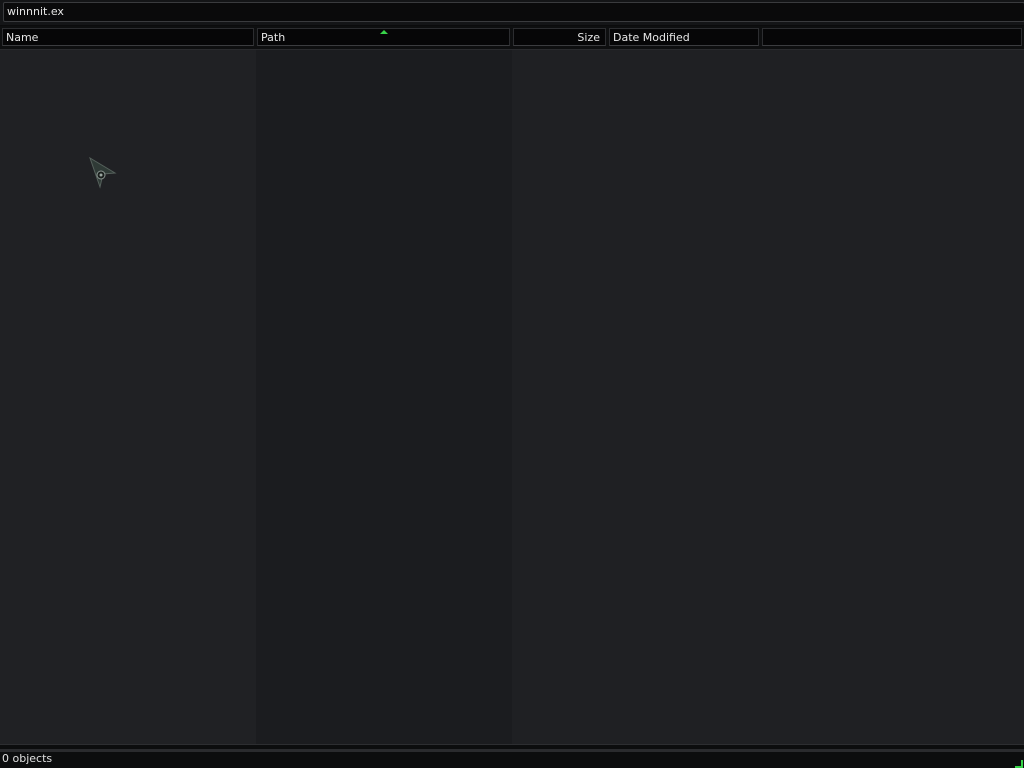 This screenshot has height=768, width=1024. What do you see at coordinates (103, 173) in the screenshot?
I see `mouse-pointer-icon` at bounding box center [103, 173].